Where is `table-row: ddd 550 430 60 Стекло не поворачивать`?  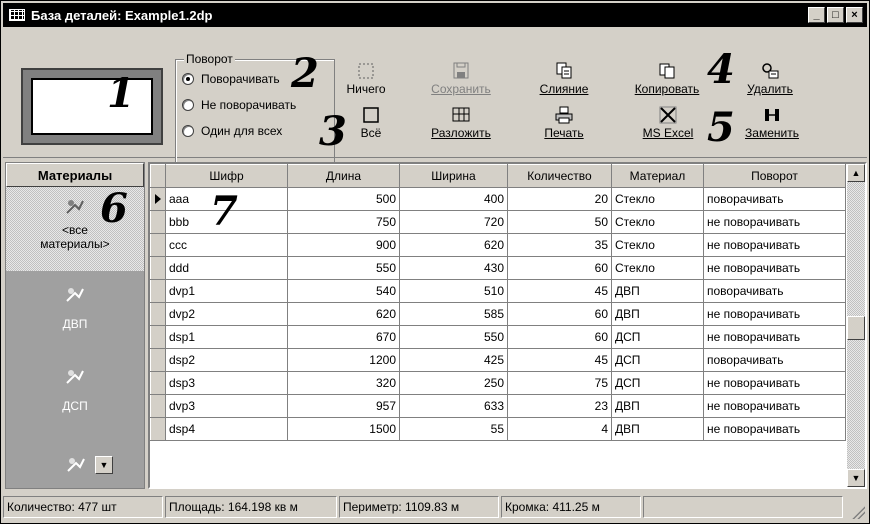 table-row: ddd 550 430 60 Стекло не поворачивать is located at coordinates (498, 268).